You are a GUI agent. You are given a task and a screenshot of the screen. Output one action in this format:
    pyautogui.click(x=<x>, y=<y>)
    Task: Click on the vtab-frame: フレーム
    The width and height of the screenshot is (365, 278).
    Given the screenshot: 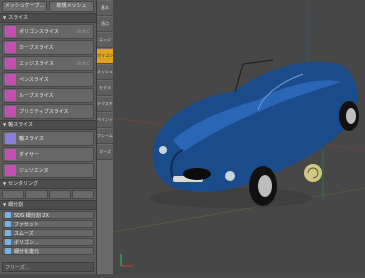 What is the action you would take?
    pyautogui.click(x=105, y=136)
    